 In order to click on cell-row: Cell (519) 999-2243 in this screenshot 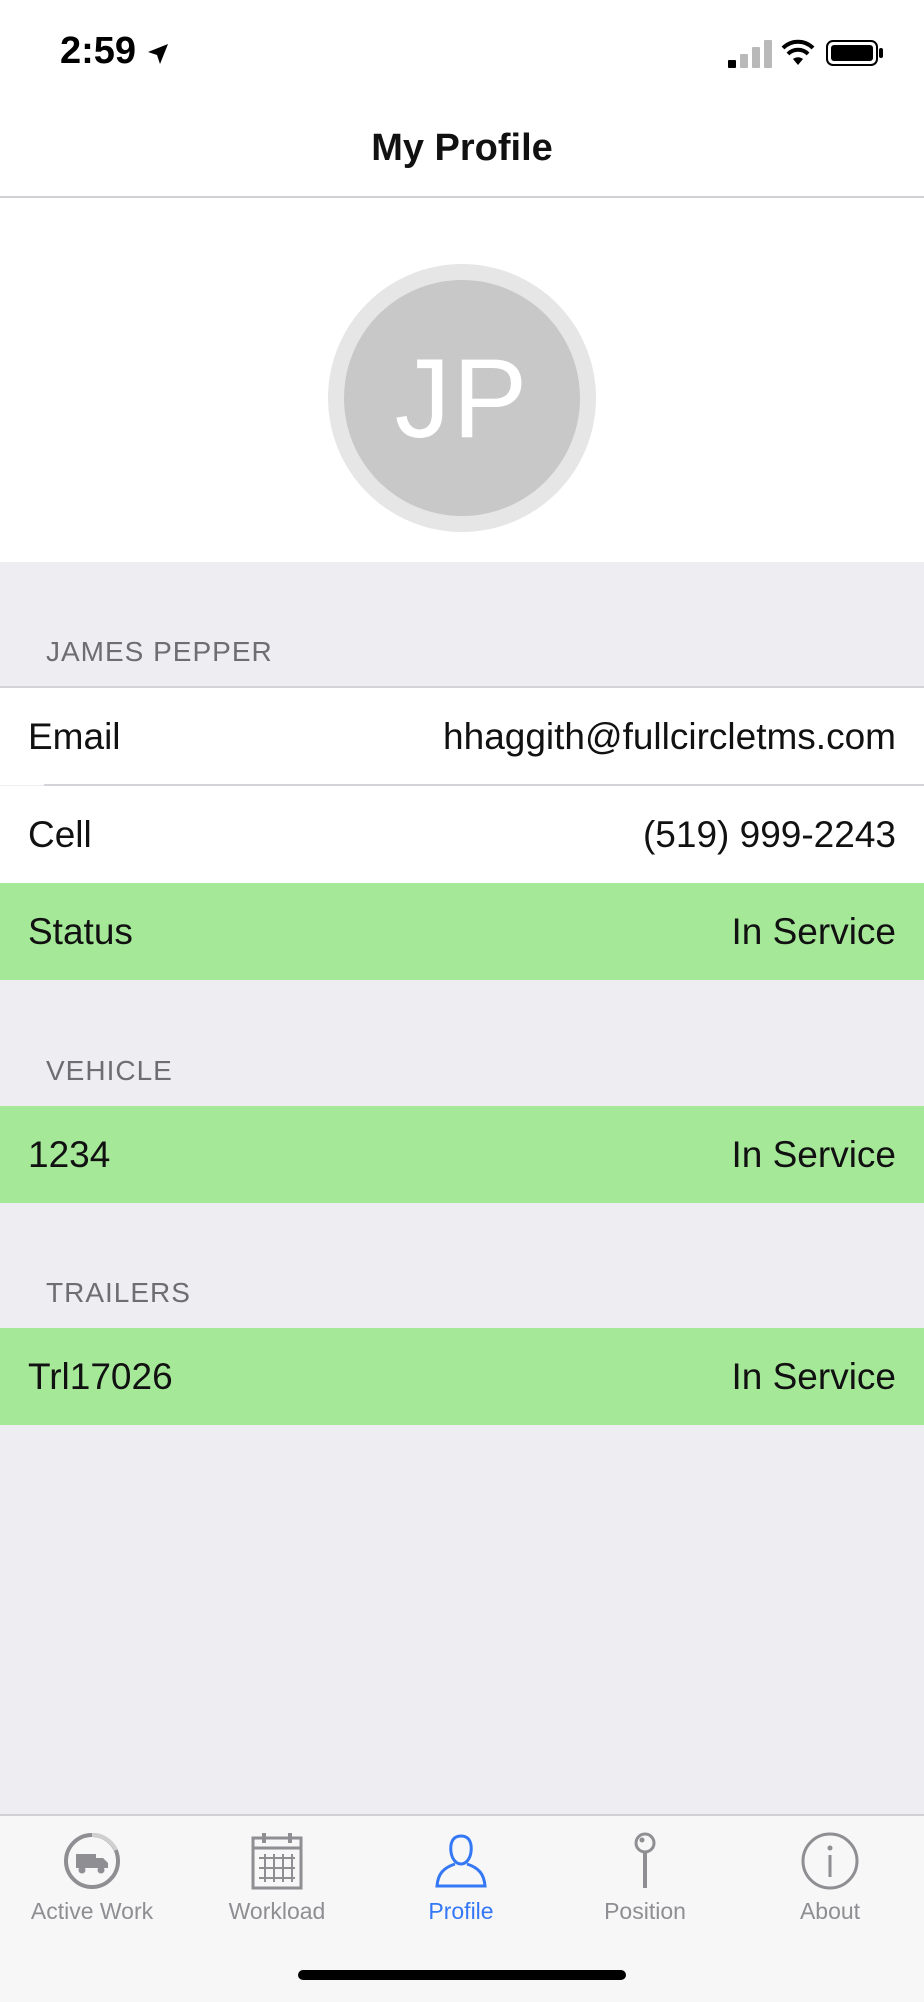, I will do `click(462, 834)`.